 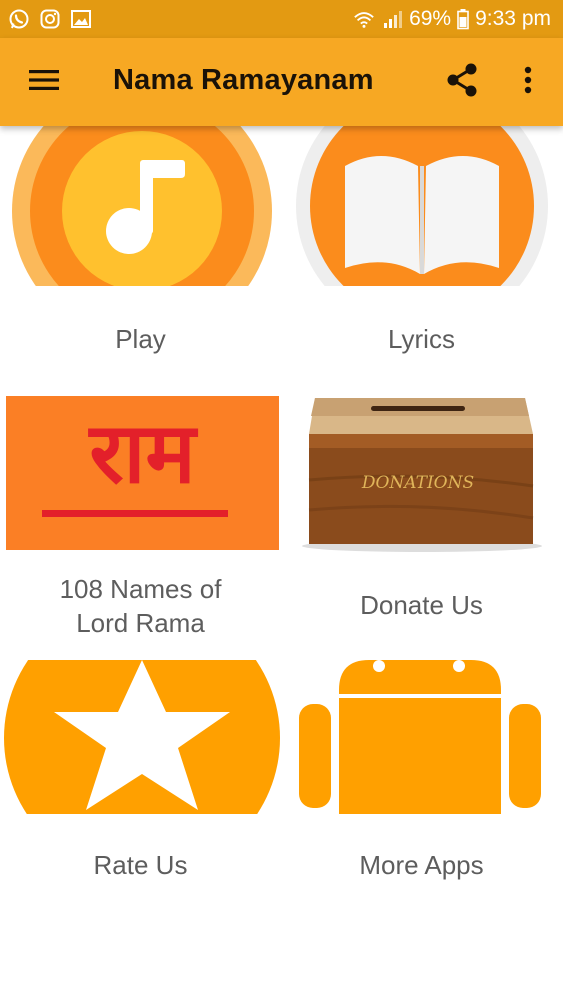 I want to click on grid-item-label: More Apps, so click(x=421, y=865).